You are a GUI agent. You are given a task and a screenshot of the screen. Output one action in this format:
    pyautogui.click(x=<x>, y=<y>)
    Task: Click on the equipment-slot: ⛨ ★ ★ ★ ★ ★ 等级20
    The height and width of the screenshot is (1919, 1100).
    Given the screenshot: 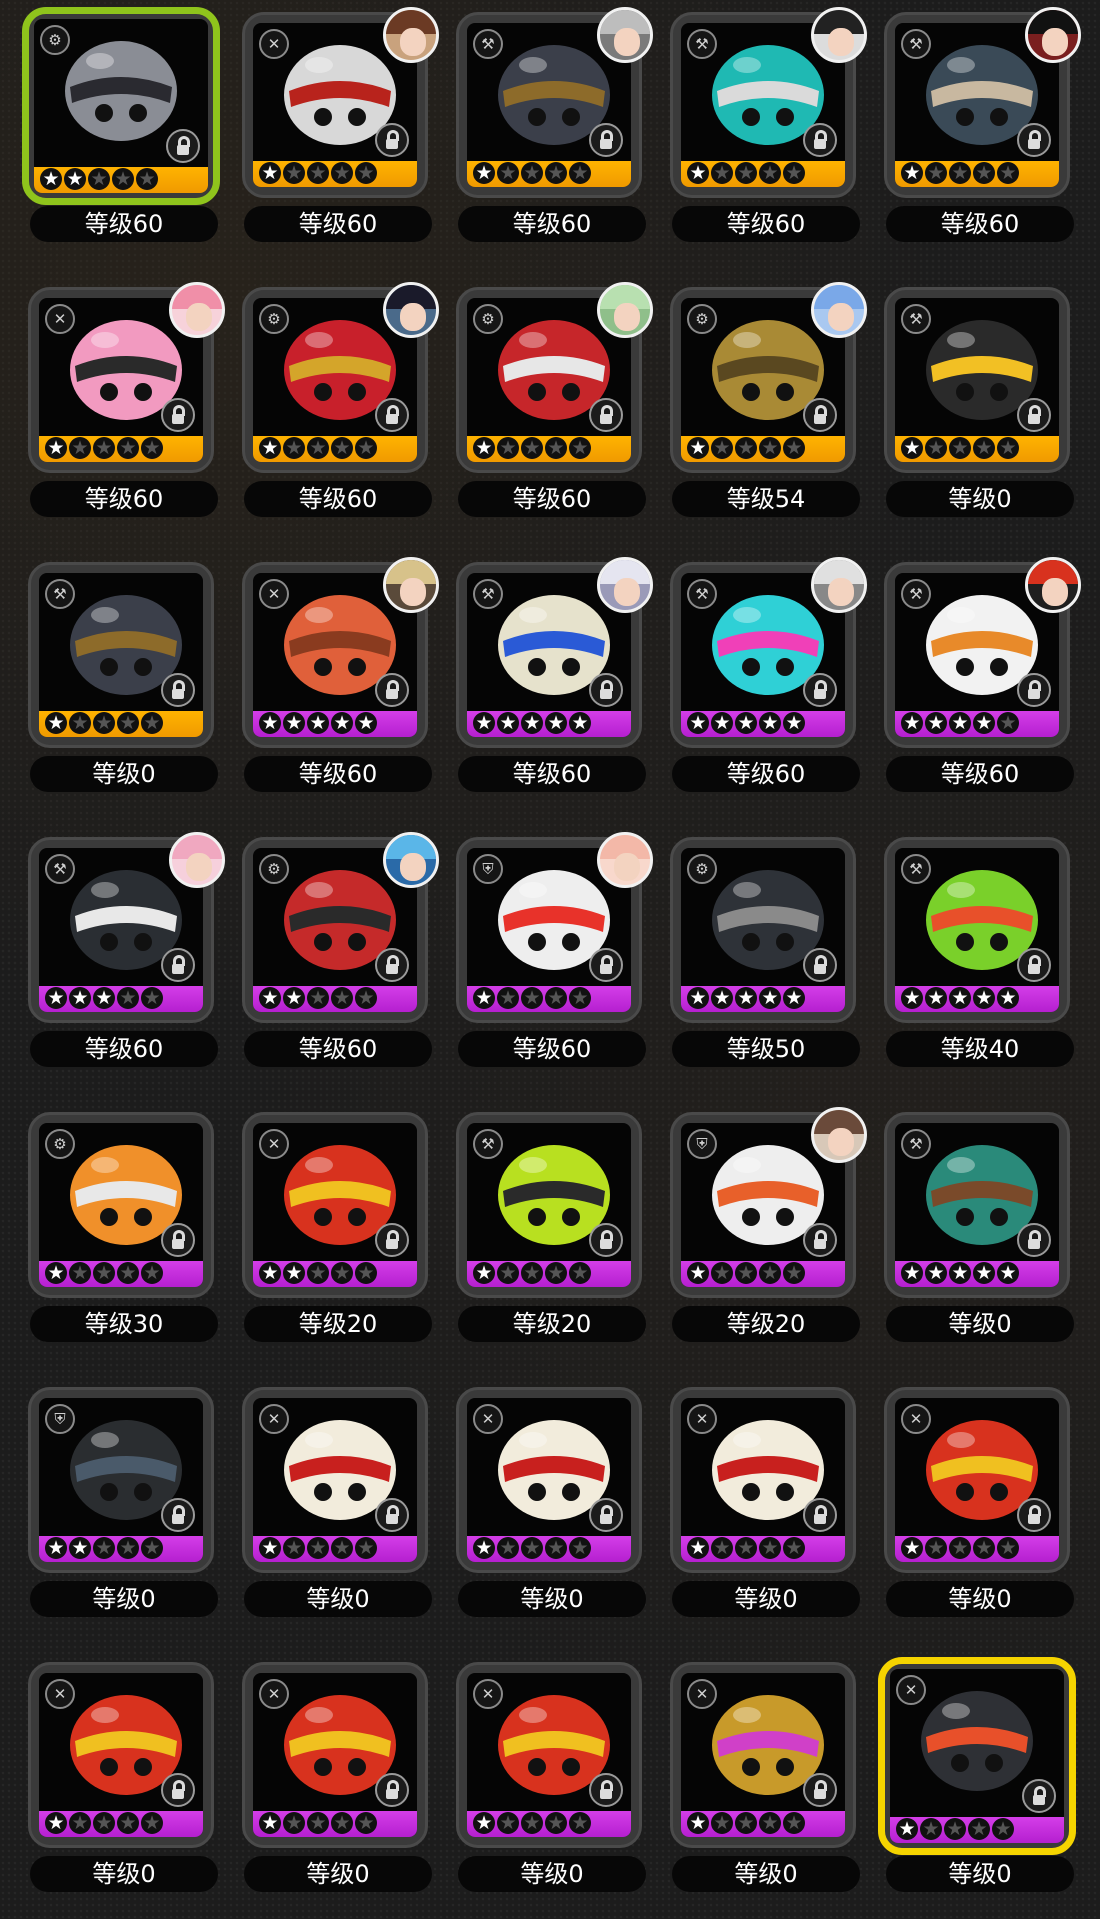 What is the action you would take?
    pyautogui.click(x=754, y=1221)
    